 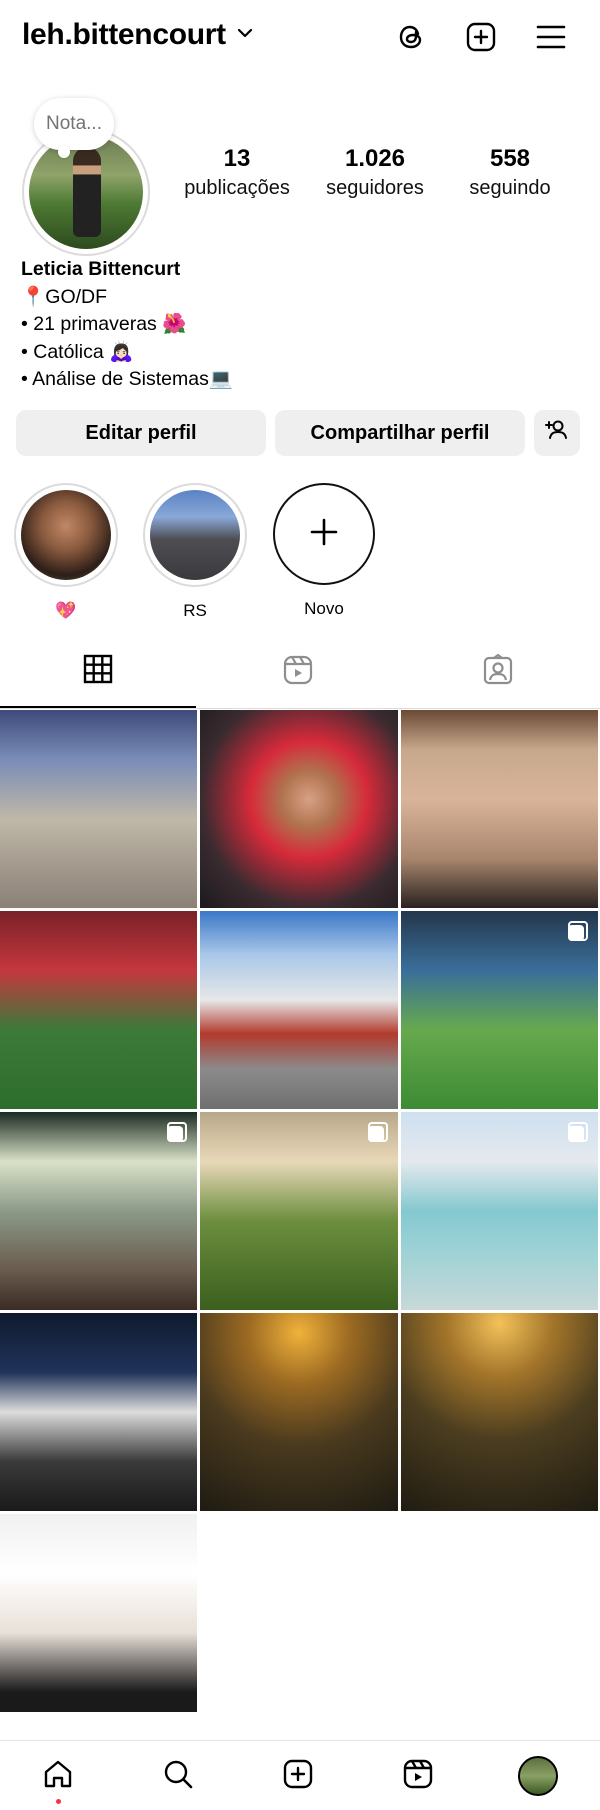 I want to click on edit-profile-button: Editar perfil, so click(x=141, y=433).